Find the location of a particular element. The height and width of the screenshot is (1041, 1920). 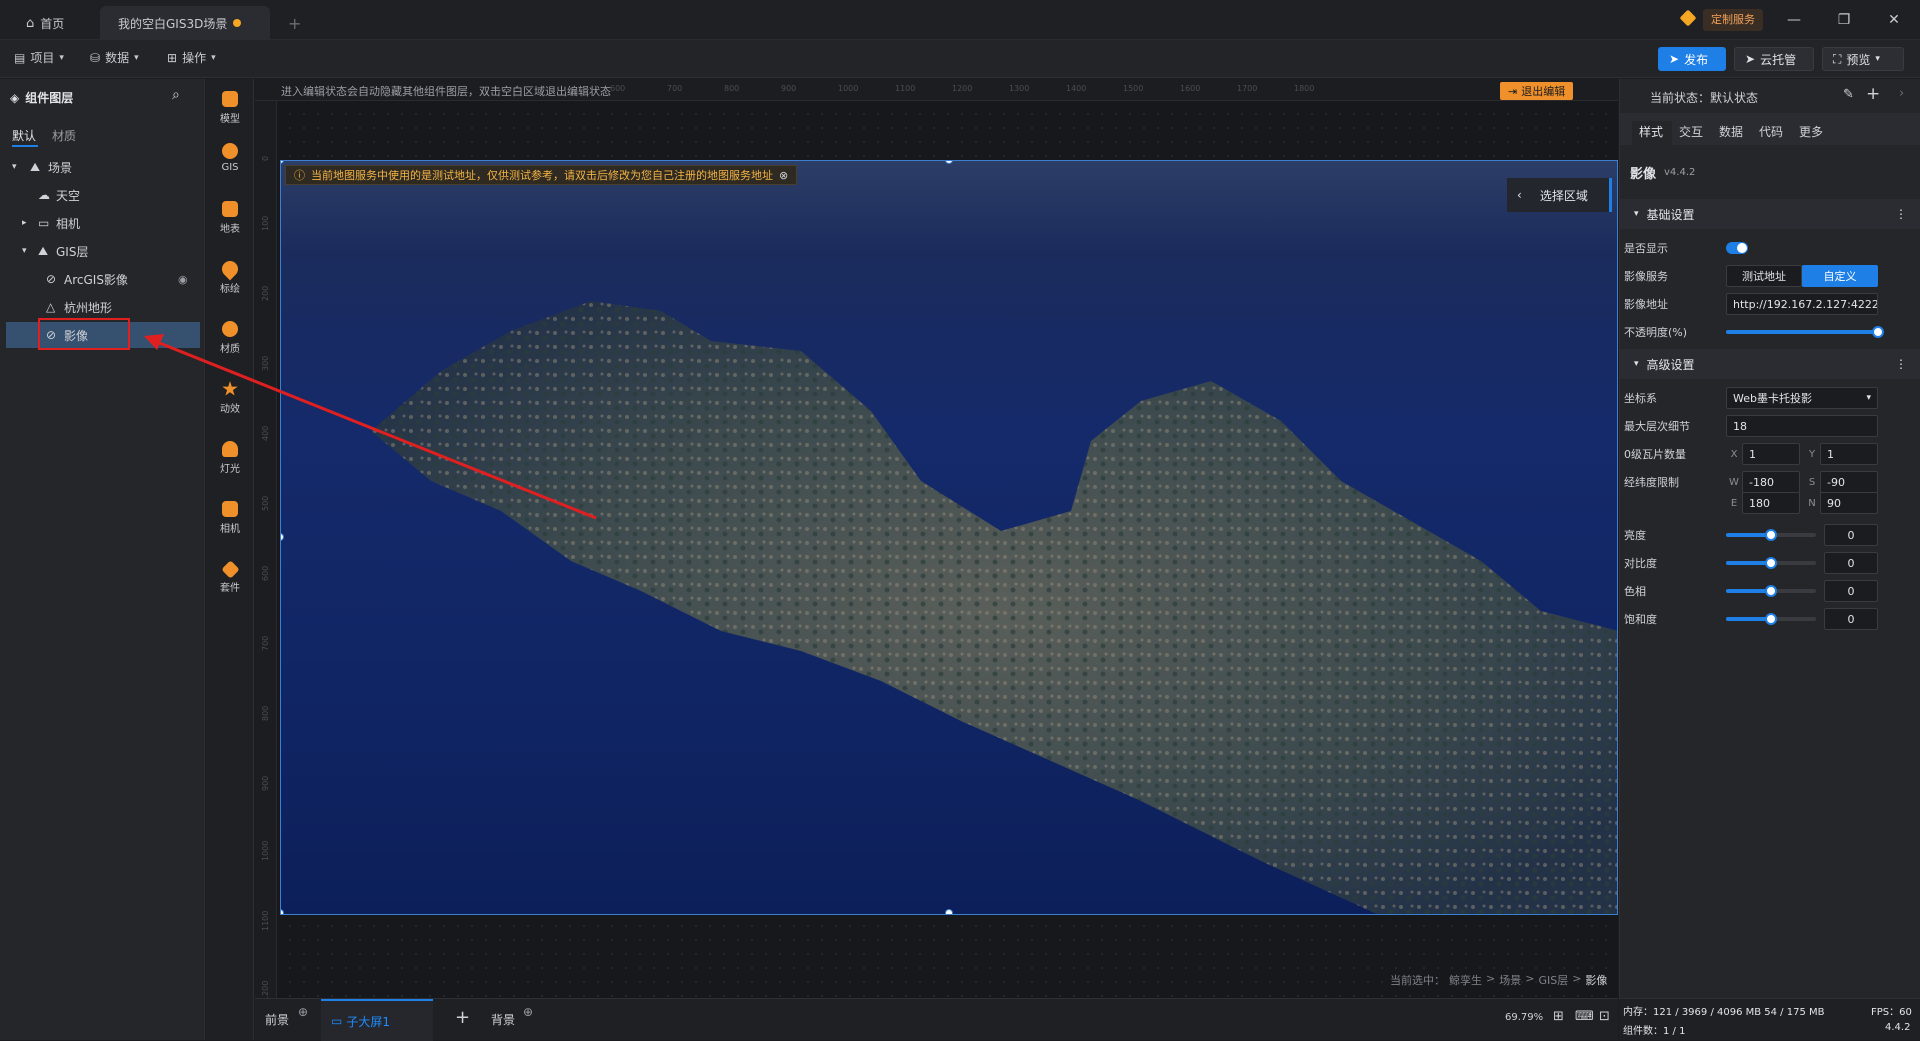

rail-item-material: 材质 is located at coordinates (230, 338).